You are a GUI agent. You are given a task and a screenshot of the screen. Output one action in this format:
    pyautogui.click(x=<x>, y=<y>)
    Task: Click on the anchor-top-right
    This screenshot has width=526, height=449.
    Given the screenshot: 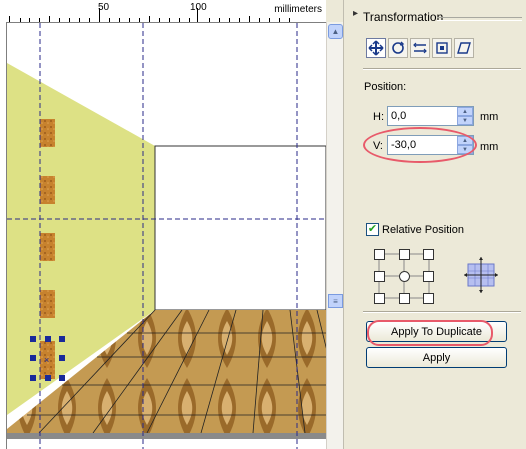 What is the action you would take?
    pyautogui.click(x=428, y=254)
    